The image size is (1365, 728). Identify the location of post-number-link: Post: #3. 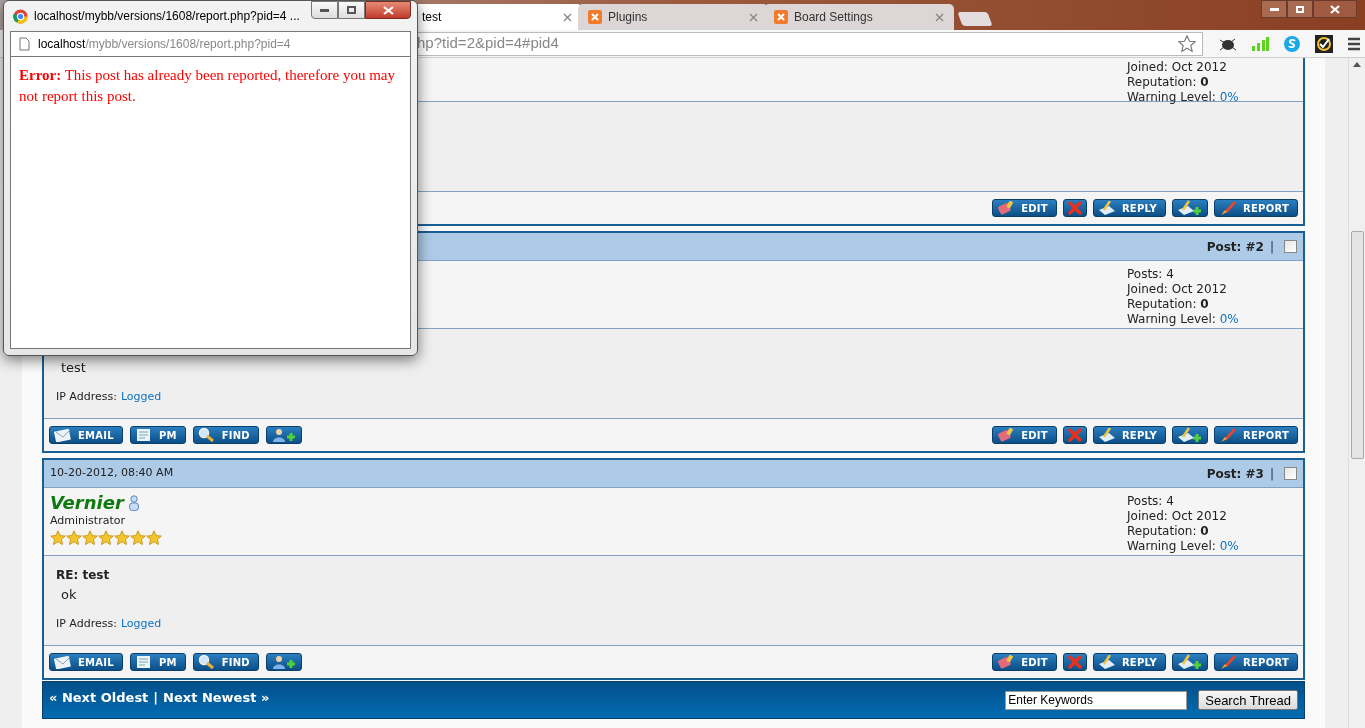
(1235, 473).